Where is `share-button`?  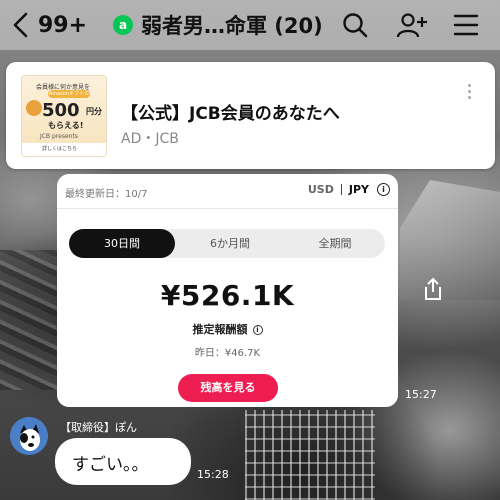
share-button is located at coordinates (433, 289).